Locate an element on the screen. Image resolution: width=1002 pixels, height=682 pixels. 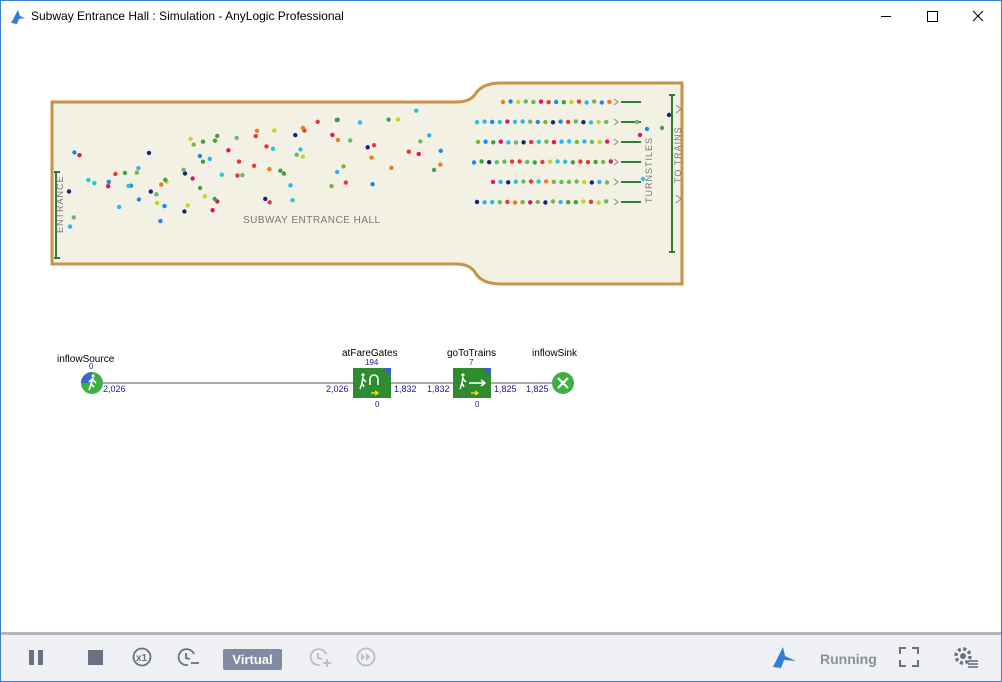
anylogic-logo-icon is located at coordinates (784, 657).